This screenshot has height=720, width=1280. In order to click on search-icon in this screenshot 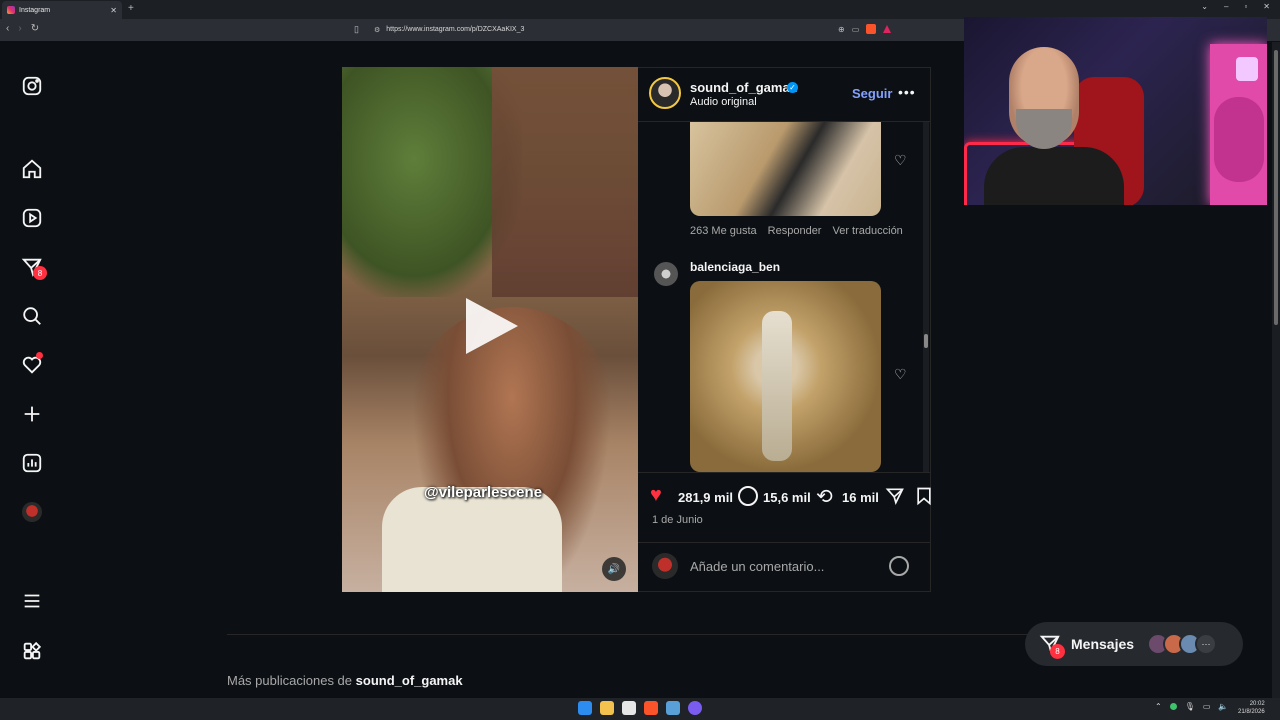, I will do `click(32, 316)`.